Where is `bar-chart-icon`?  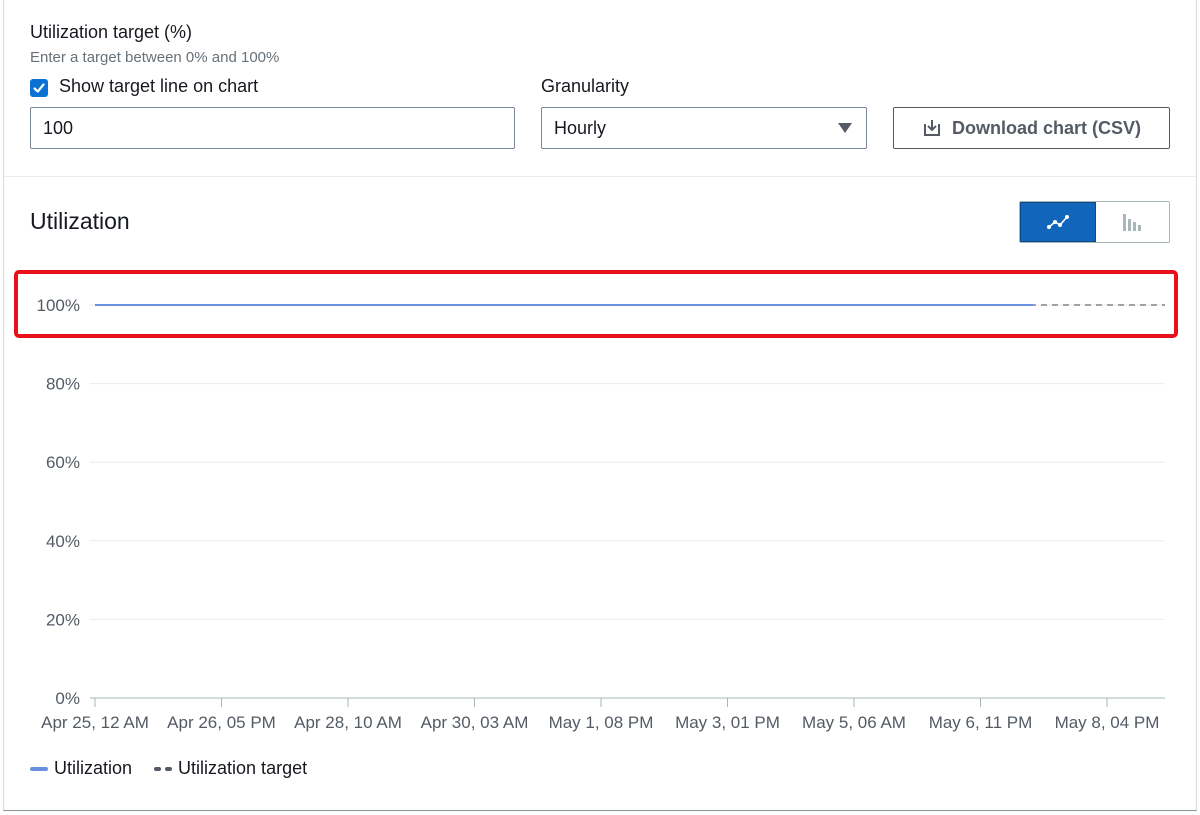
bar-chart-icon is located at coordinates (1132, 222).